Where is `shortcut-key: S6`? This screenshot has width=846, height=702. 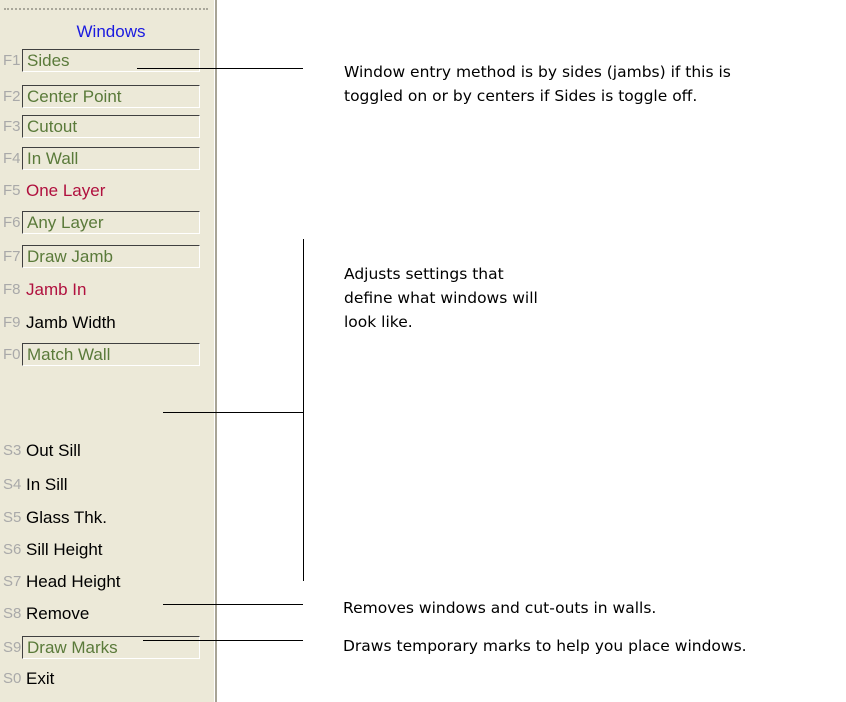 shortcut-key: S6 is located at coordinates (12, 549).